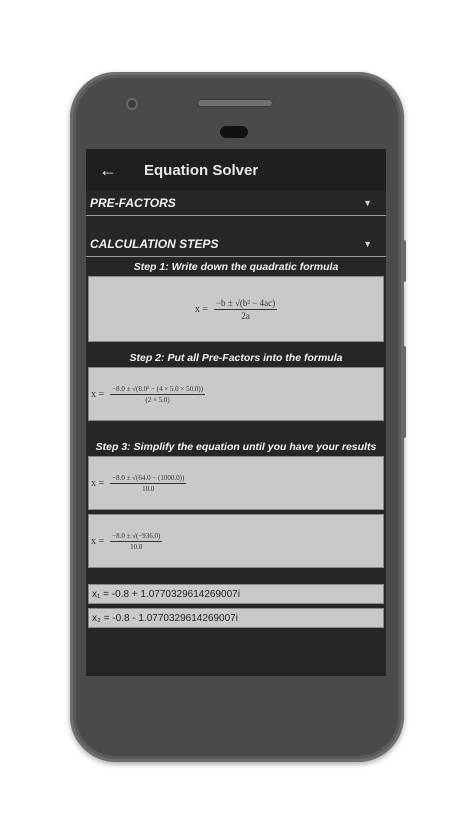 Image resolution: width=474 pixels, height=839 pixels. I want to click on volume-button, so click(404, 392).